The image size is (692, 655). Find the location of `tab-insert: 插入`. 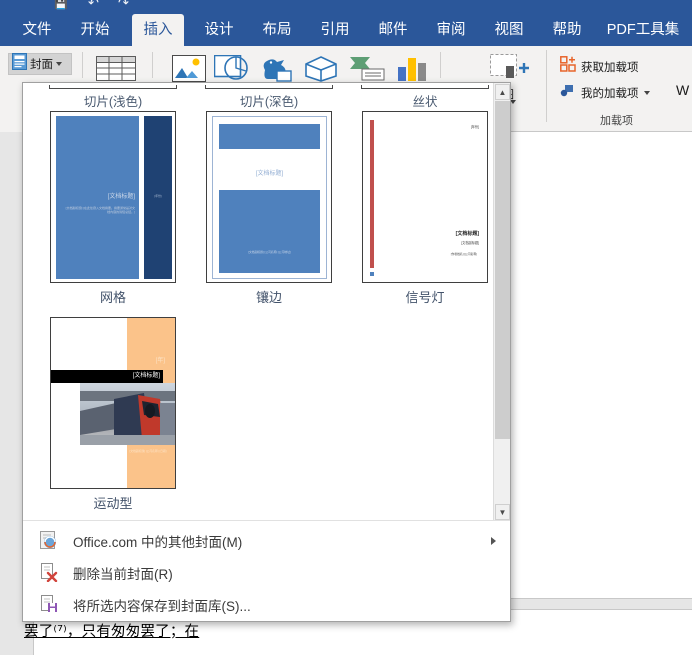

tab-insert: 插入 is located at coordinates (158, 30).